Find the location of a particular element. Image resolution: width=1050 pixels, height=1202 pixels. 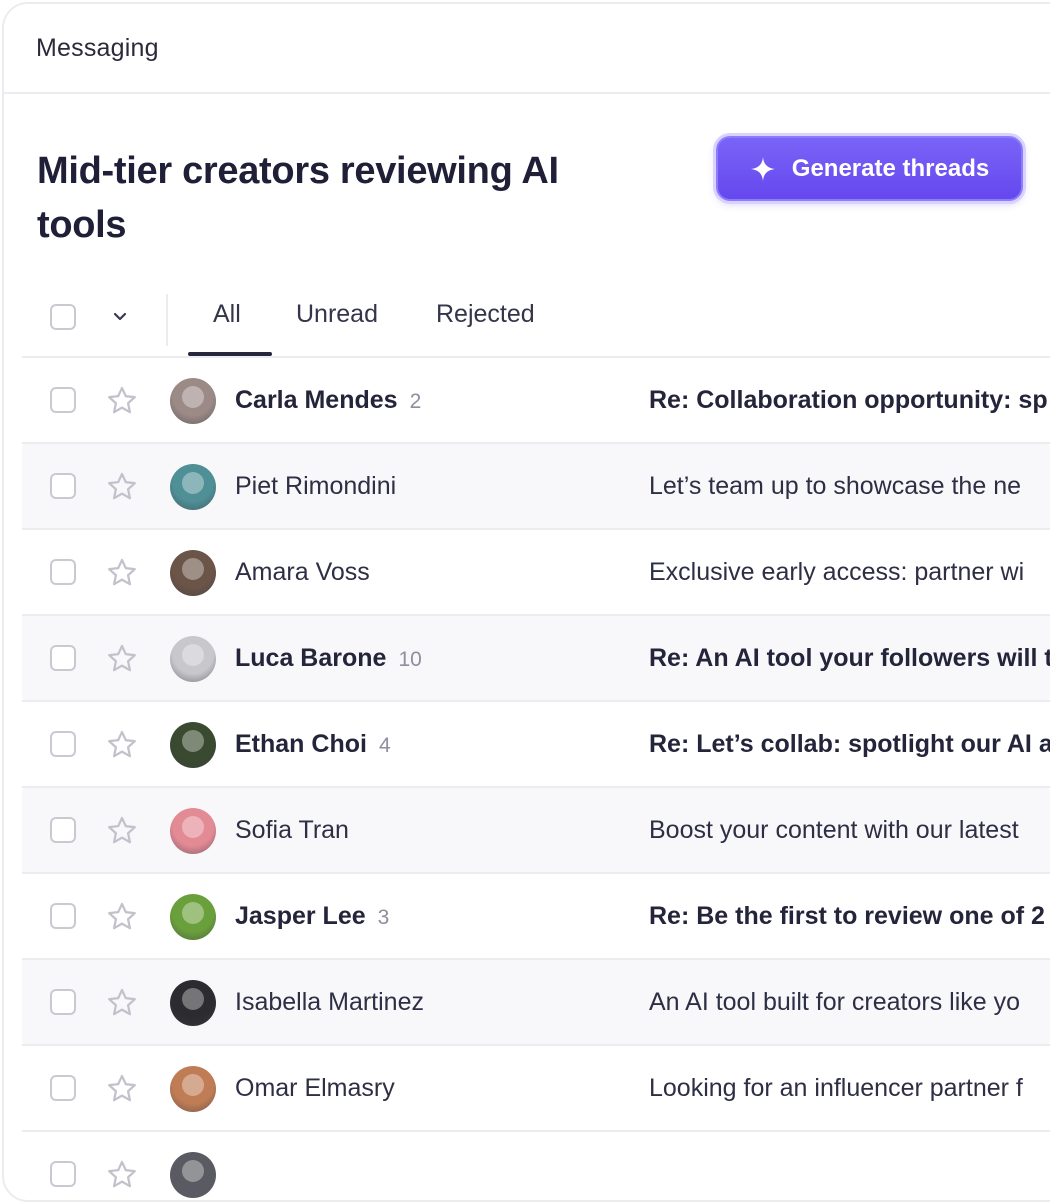

thread-subject: Let’s team up to showcase the ne is located at coordinates (835, 486).